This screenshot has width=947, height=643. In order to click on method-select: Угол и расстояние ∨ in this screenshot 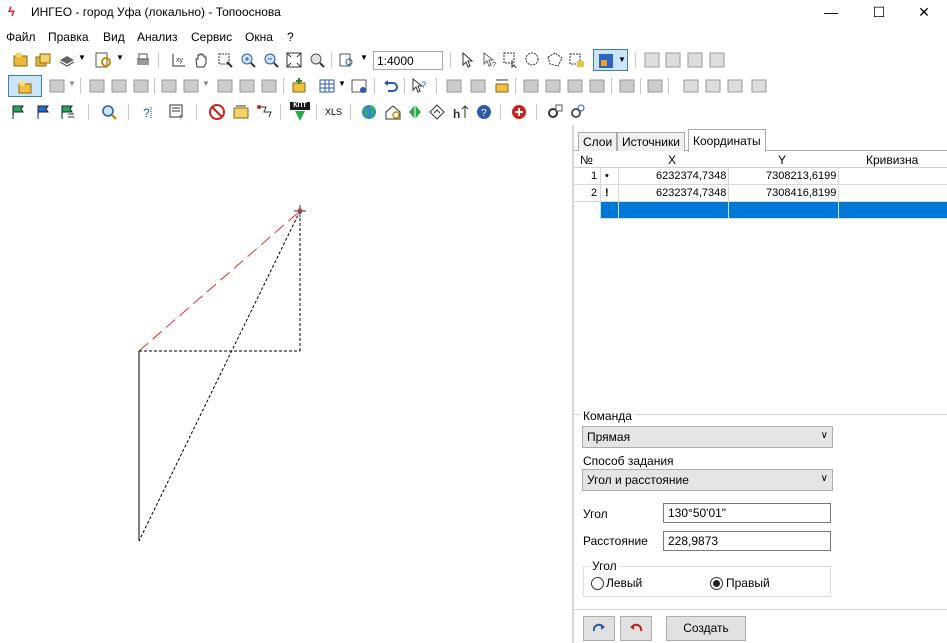, I will do `click(707, 480)`.